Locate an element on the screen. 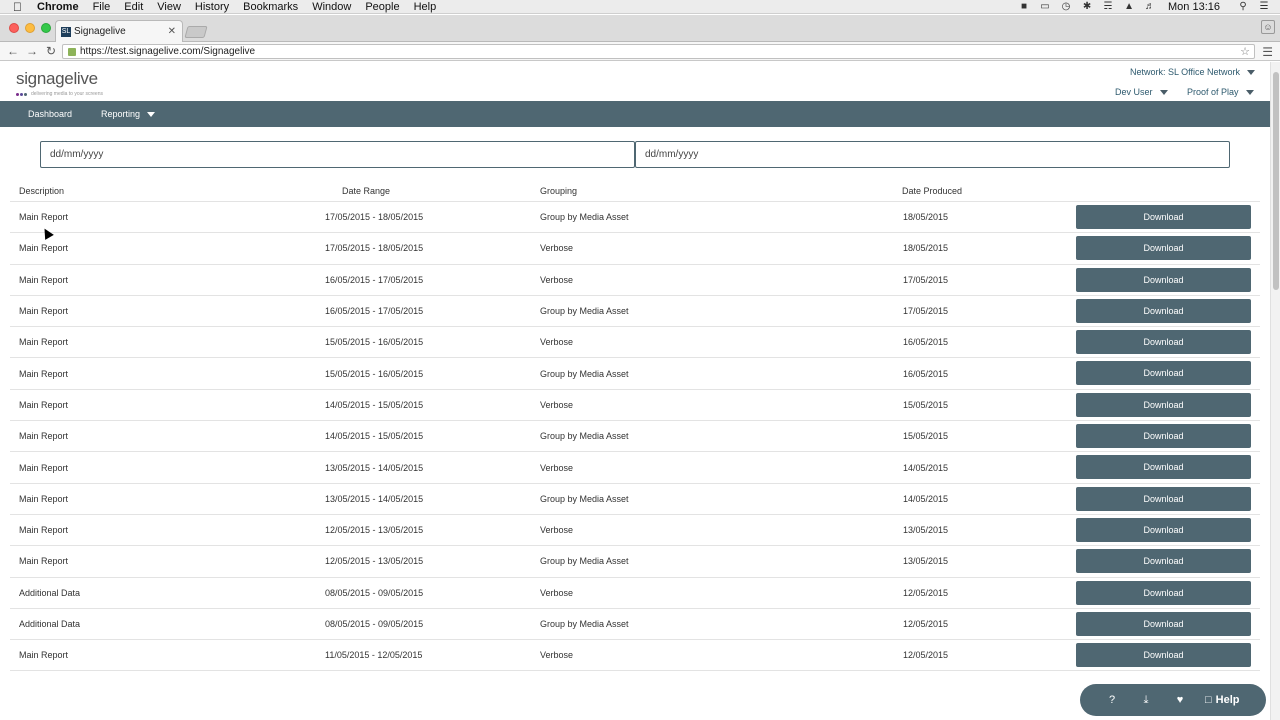 The width and height of the screenshot is (1280, 720). bookmark-star-icon: ☆ is located at coordinates (1245, 51).